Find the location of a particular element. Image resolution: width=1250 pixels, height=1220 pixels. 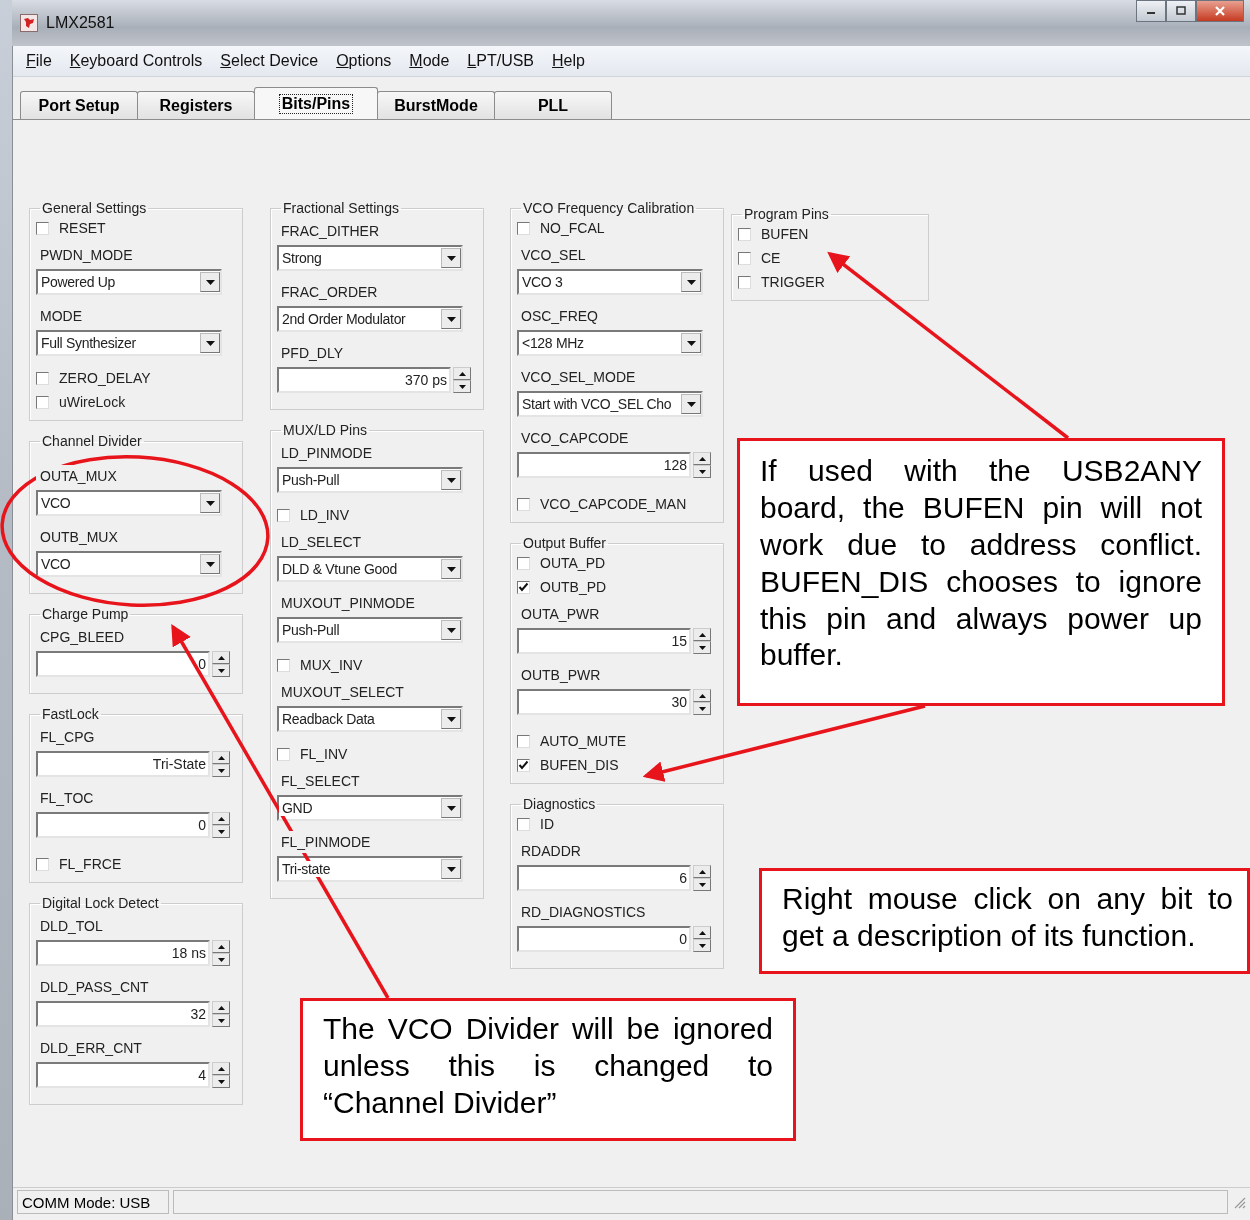

dropdown: 2nd Order Modulator is located at coordinates (370, 319).